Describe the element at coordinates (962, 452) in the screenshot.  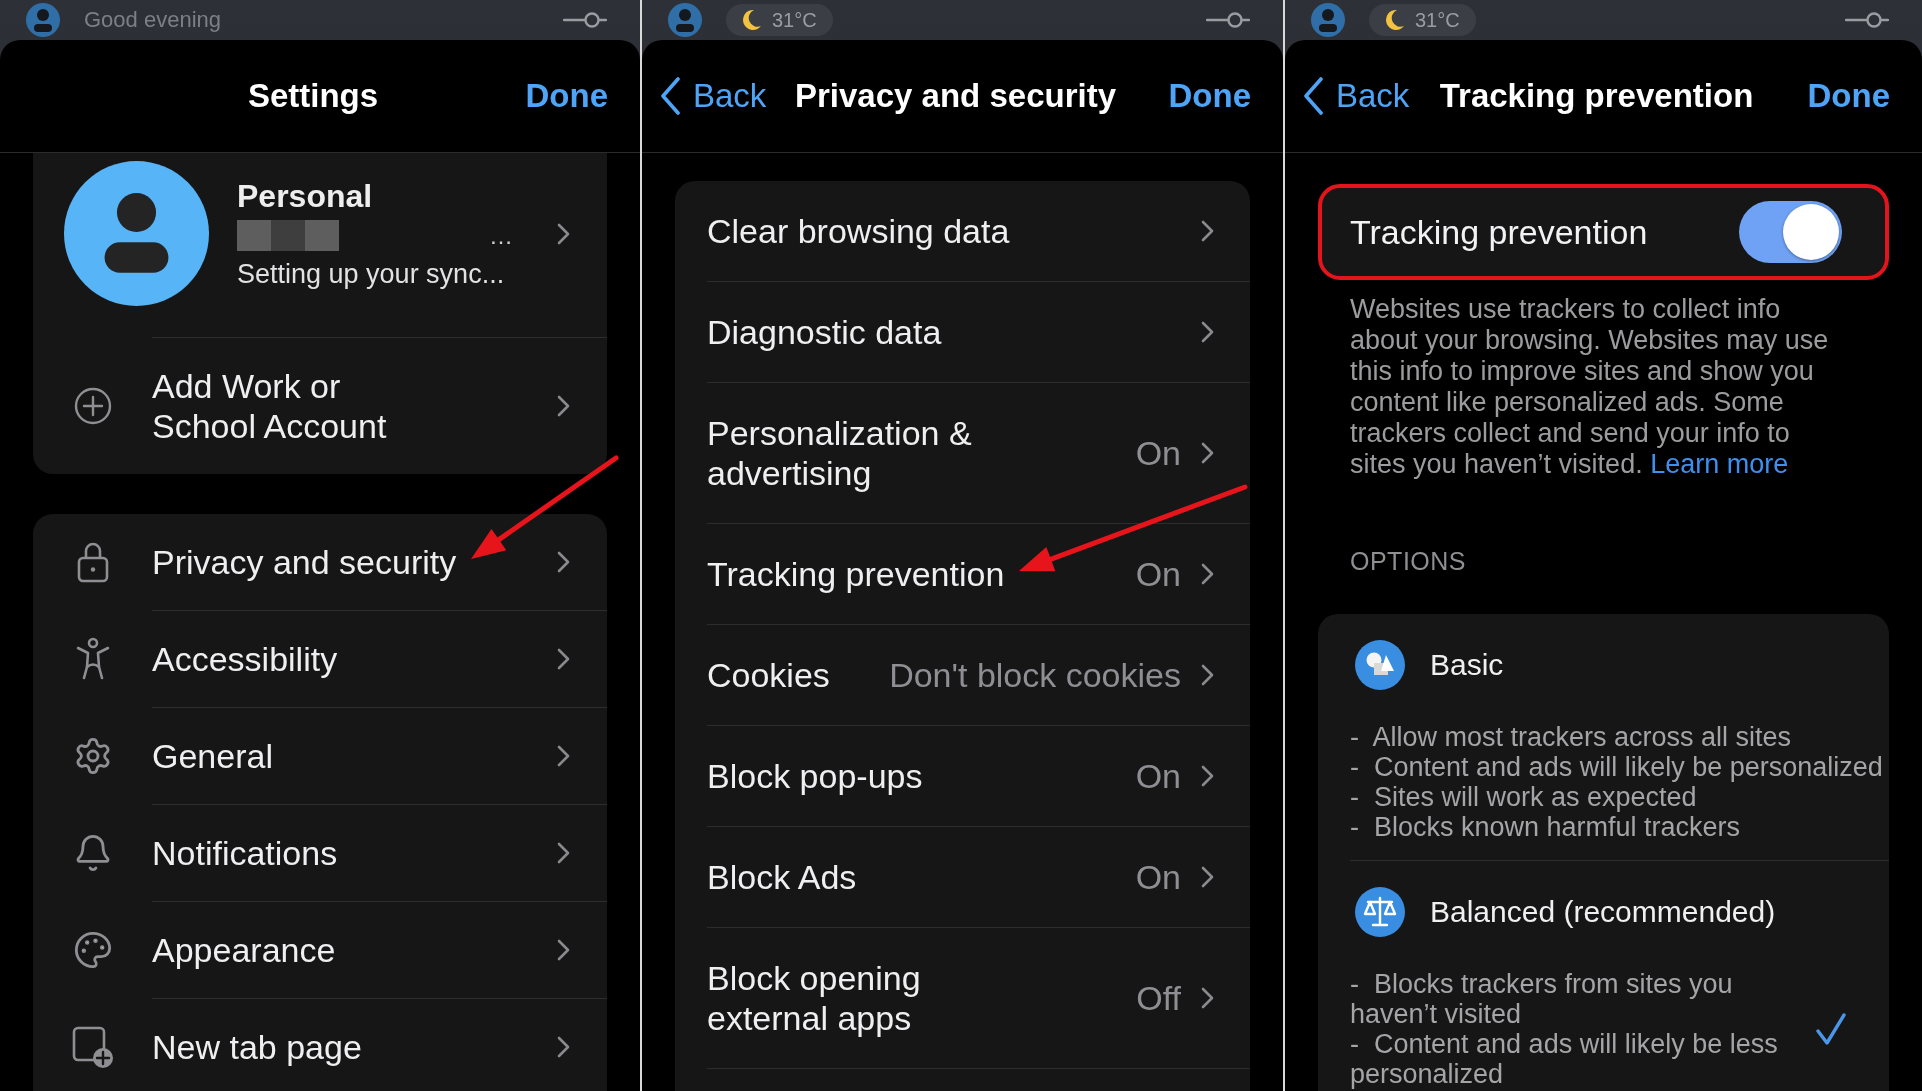
I see `settings-row: Personalization & advertising On` at that location.